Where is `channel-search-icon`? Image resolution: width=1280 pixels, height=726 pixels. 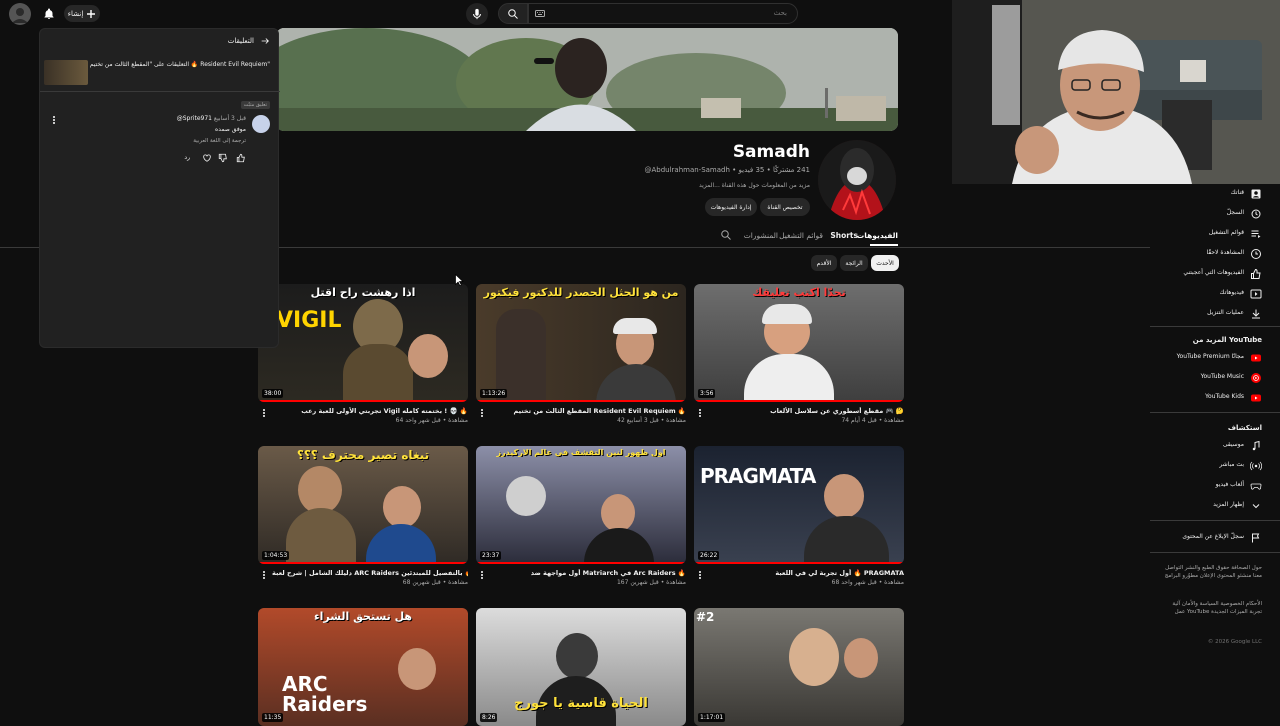 channel-search-icon is located at coordinates (726, 235).